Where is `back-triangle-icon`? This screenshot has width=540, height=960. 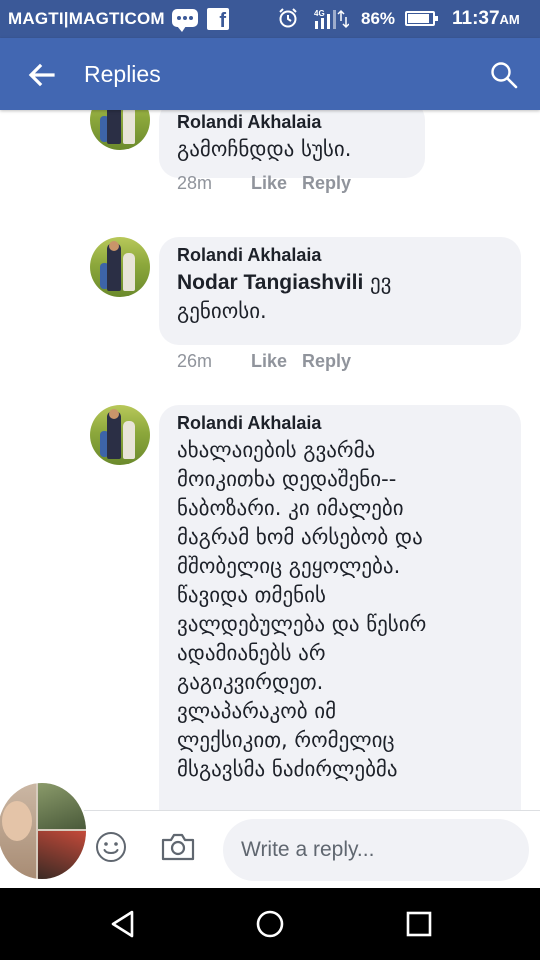
back-triangle-icon is located at coordinates (123, 924).